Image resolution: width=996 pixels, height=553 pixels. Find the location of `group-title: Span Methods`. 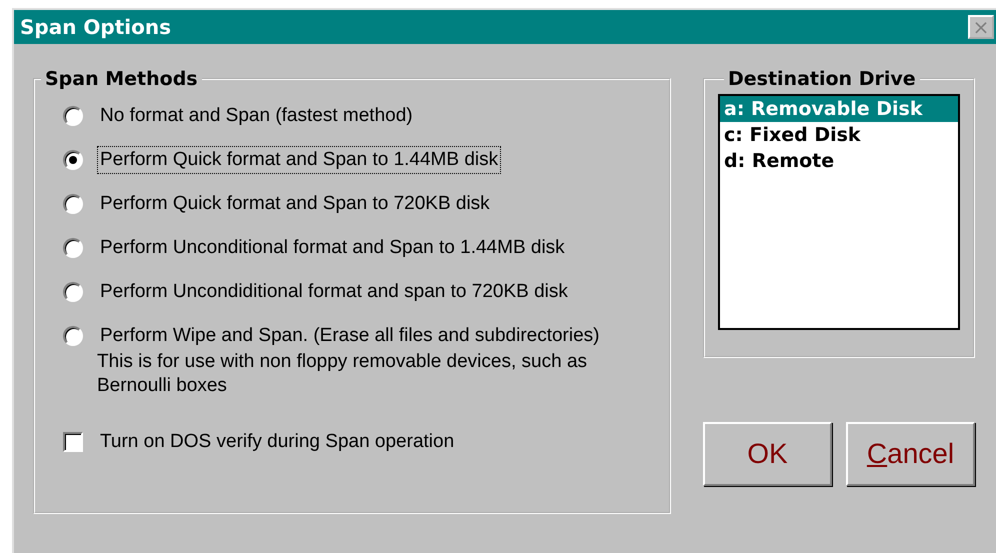

group-title: Span Methods is located at coordinates (121, 79).